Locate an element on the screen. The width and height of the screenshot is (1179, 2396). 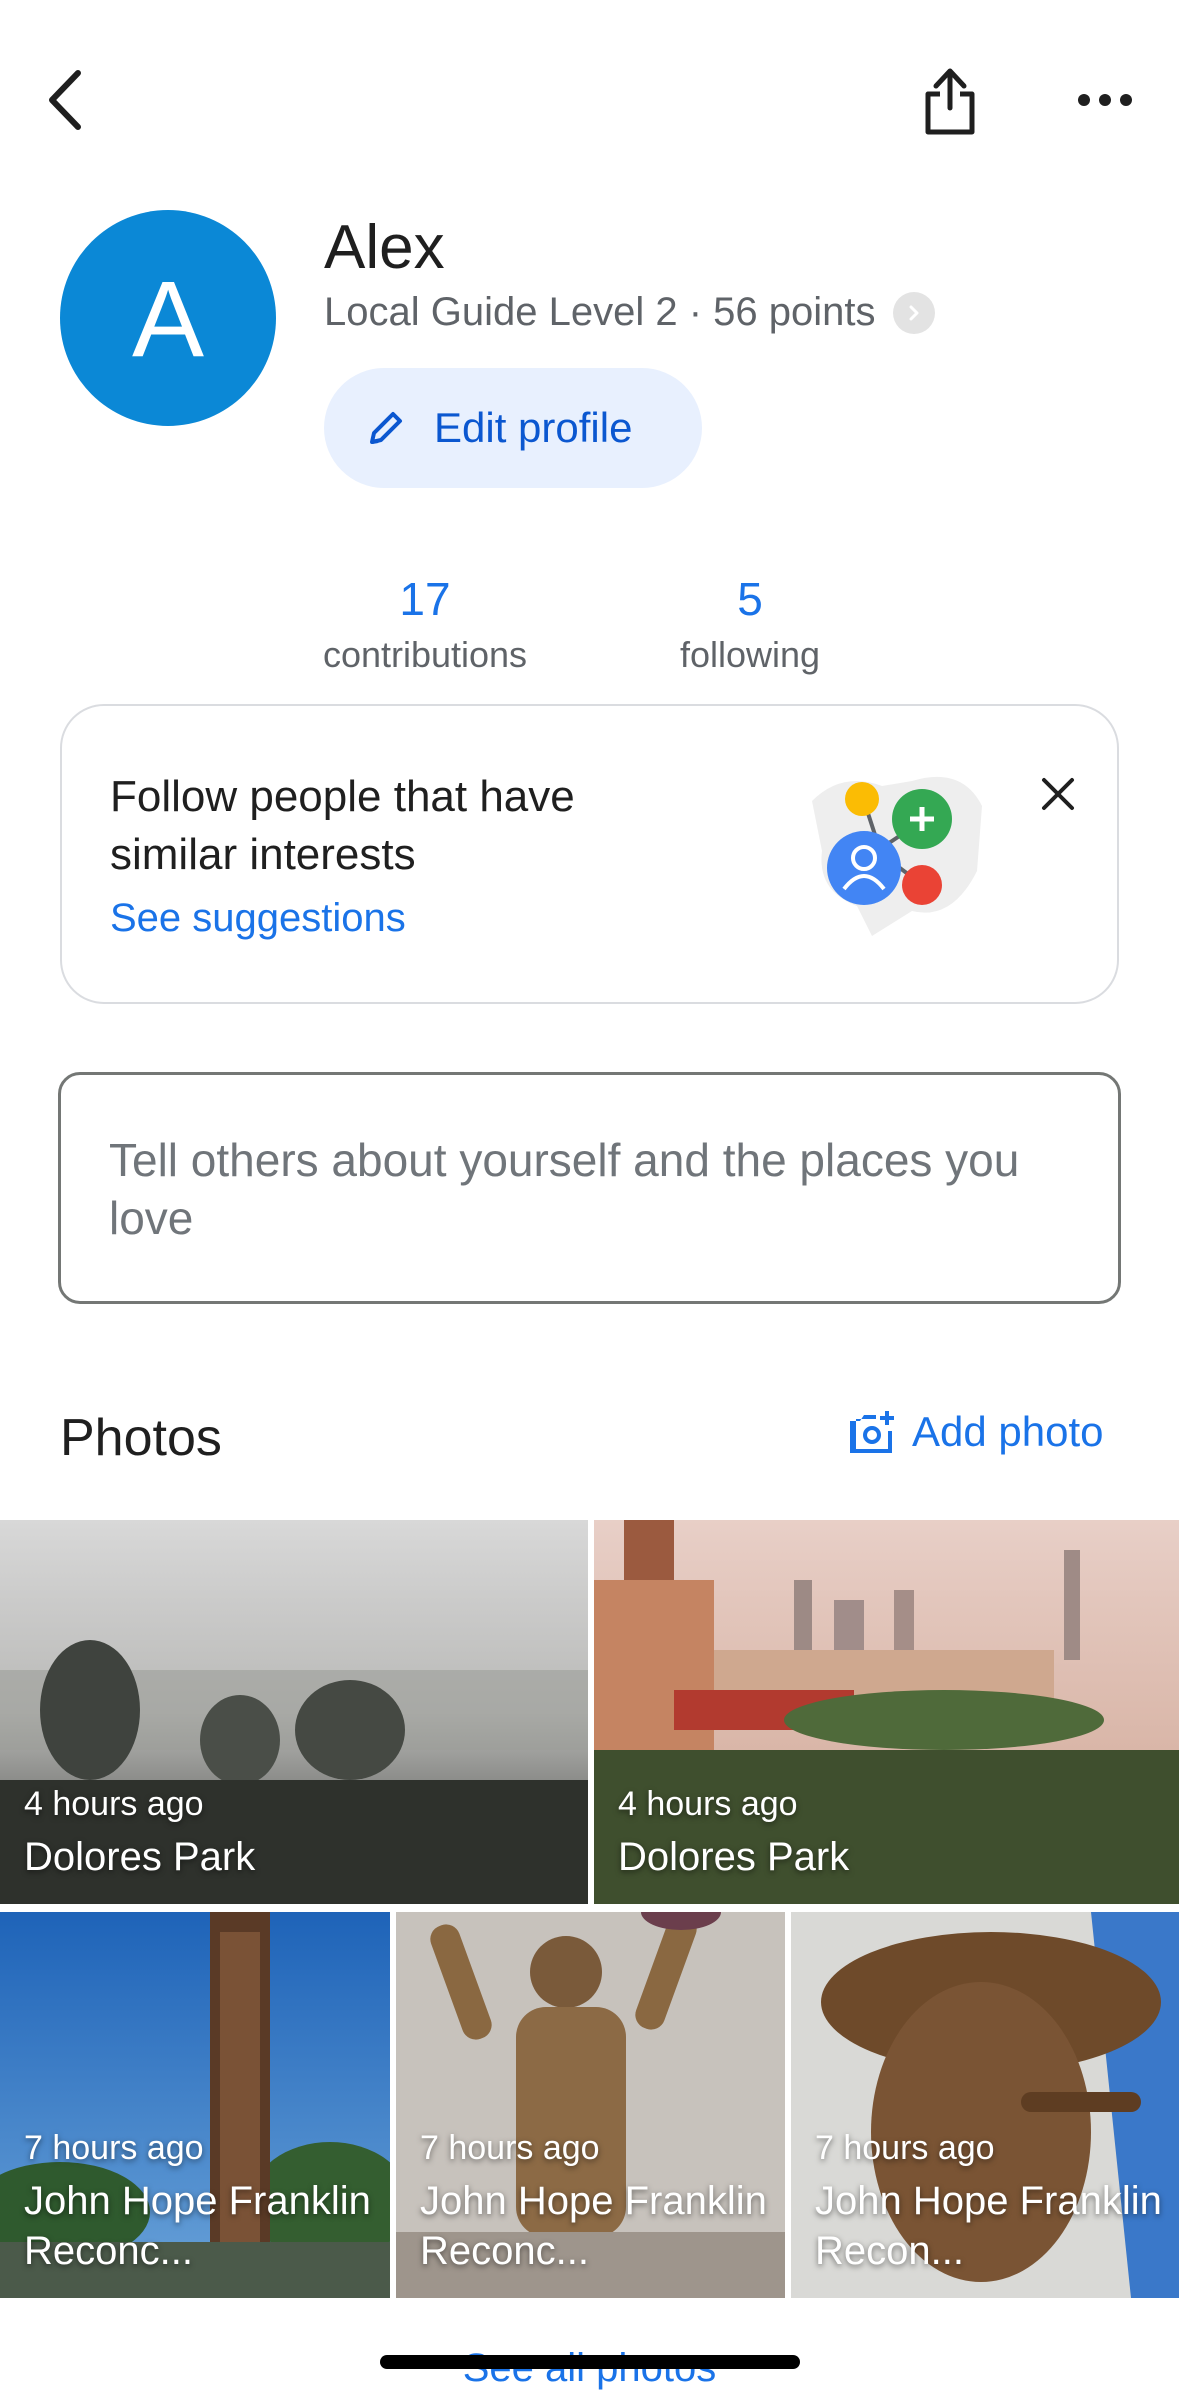
contributions-count: 17 is located at coordinates (425, 599).